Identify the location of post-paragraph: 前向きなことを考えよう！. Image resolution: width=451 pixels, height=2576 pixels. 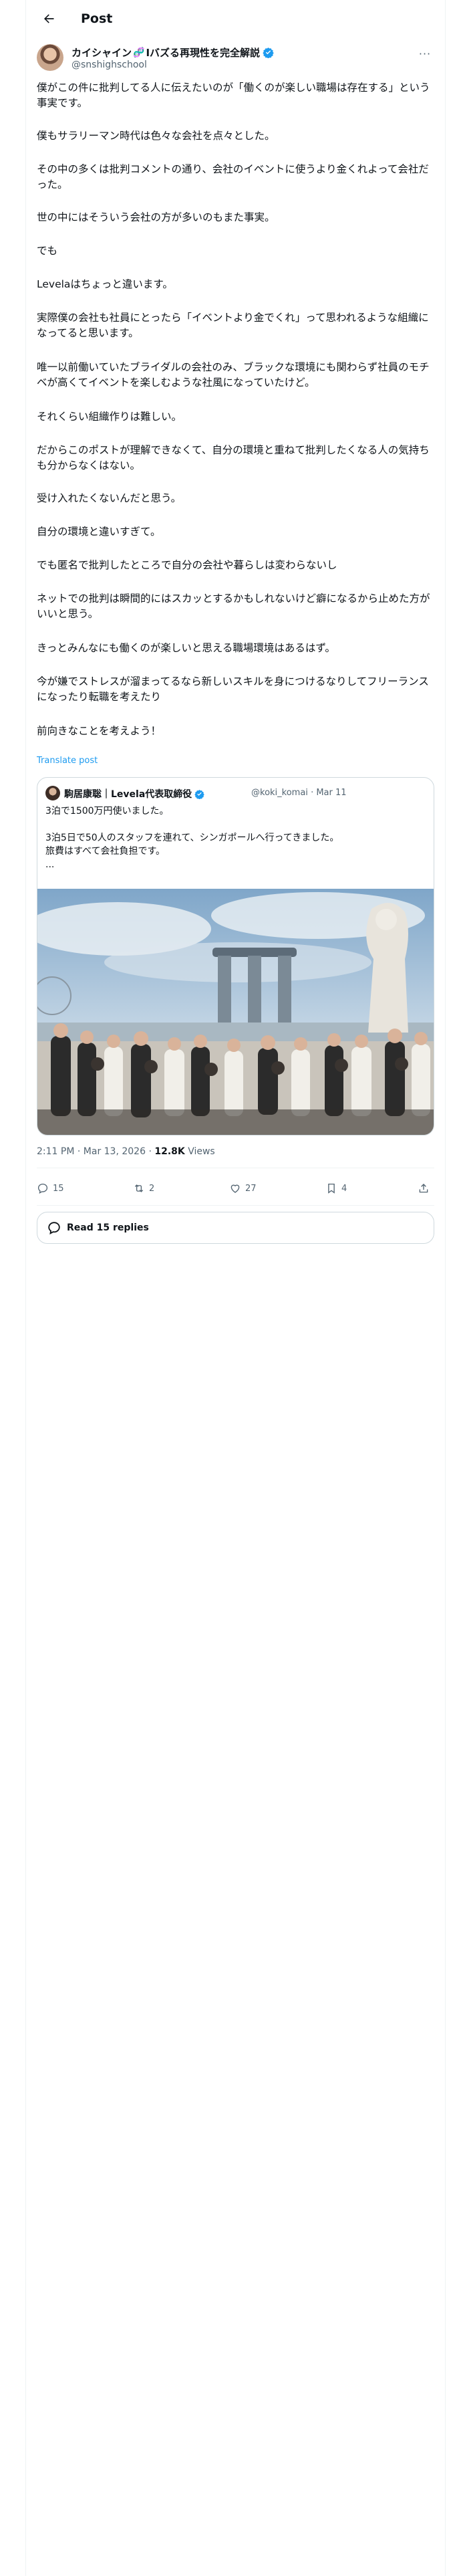
(99, 731).